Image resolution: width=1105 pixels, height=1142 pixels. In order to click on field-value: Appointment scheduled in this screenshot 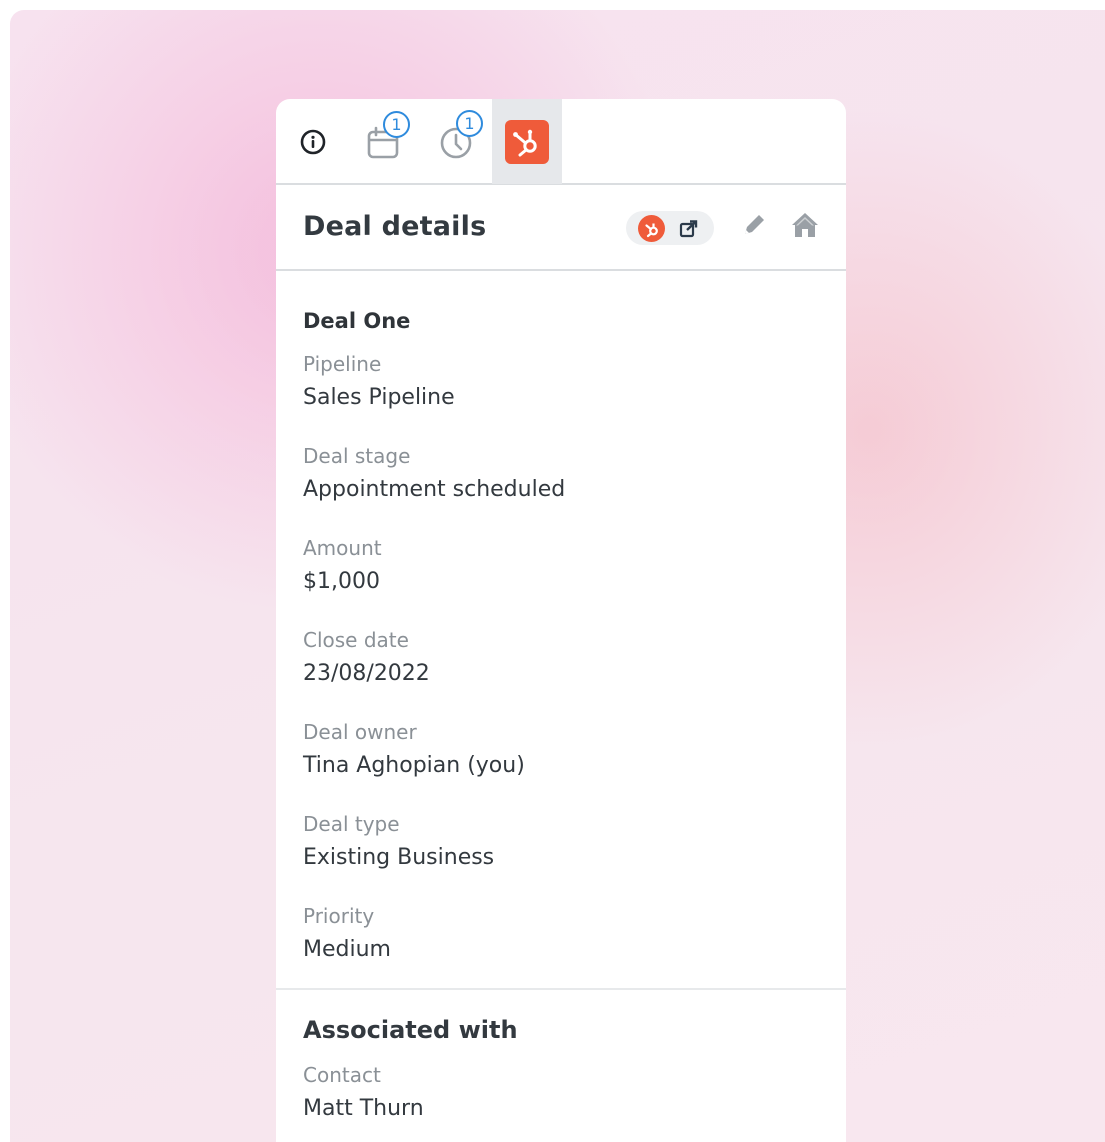, I will do `click(434, 489)`.